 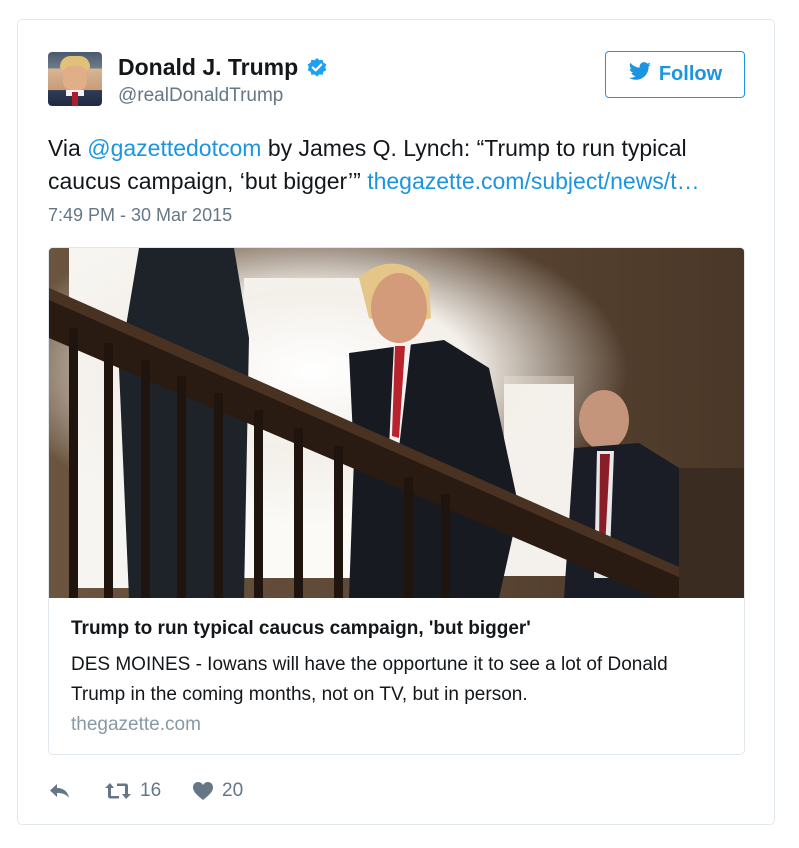 What do you see at coordinates (73, 791) in the screenshot?
I see `reply-button` at bounding box center [73, 791].